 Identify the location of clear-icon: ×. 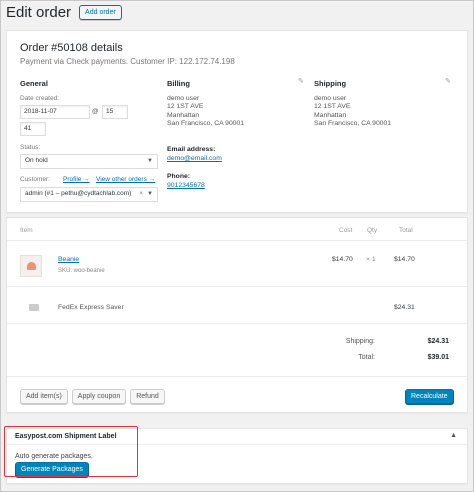
(141, 194).